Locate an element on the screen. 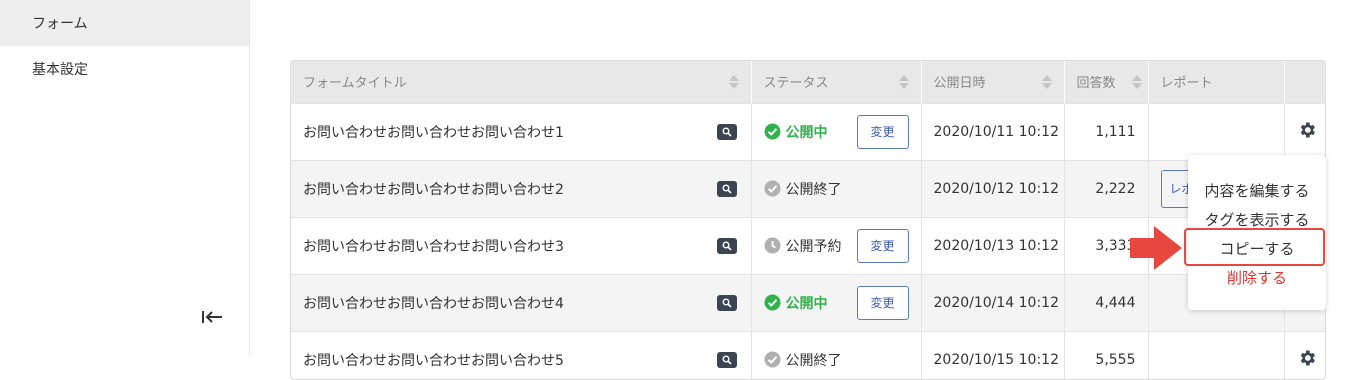  form-title-cell: お問い合わせお問い合わせお問い合わせ2 is located at coordinates (521, 188).